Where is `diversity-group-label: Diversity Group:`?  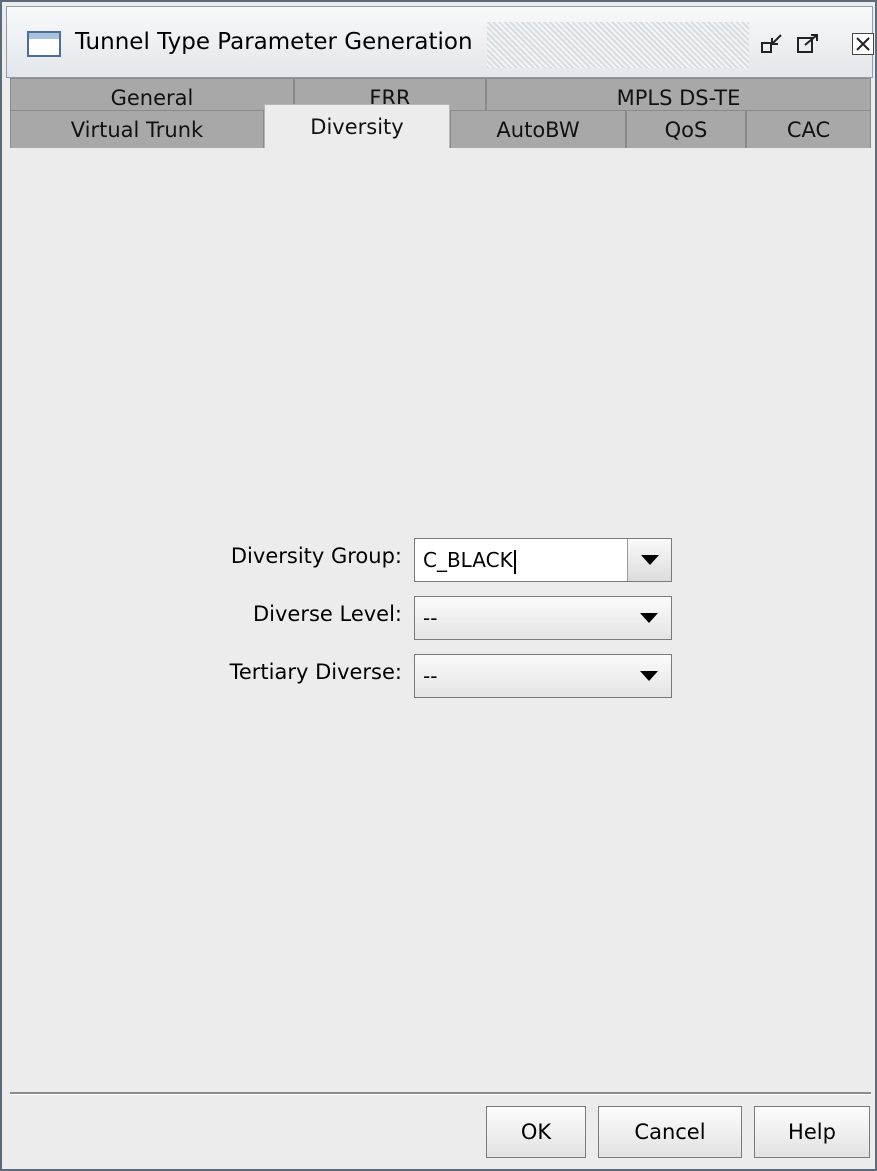 diversity-group-label: Diversity Group: is located at coordinates (316, 556).